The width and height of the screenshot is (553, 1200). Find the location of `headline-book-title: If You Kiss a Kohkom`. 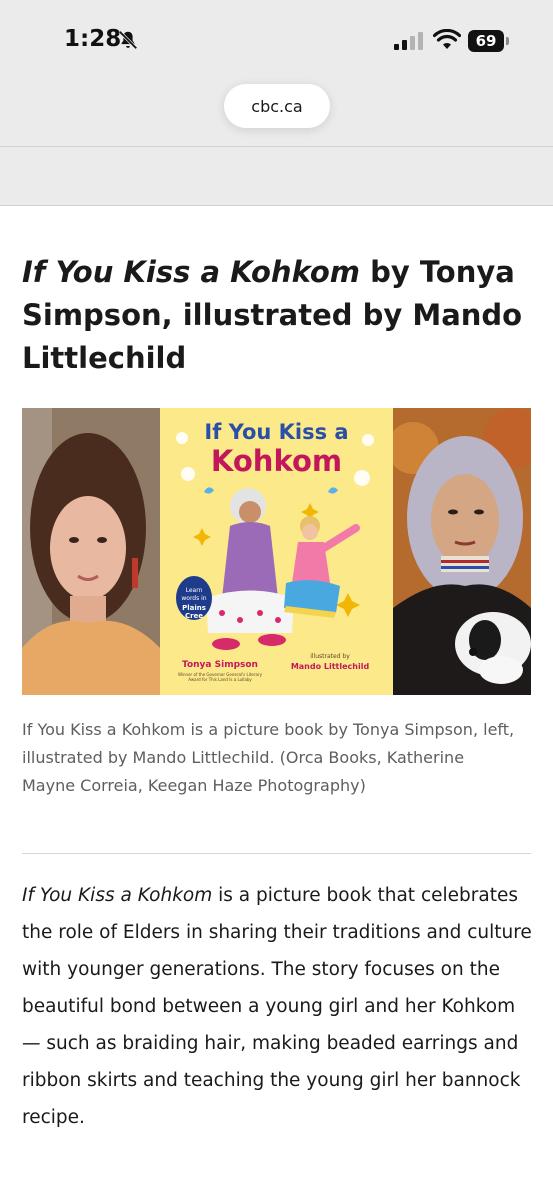

headline-book-title: If You Kiss a Kohkom is located at coordinates (191, 272).